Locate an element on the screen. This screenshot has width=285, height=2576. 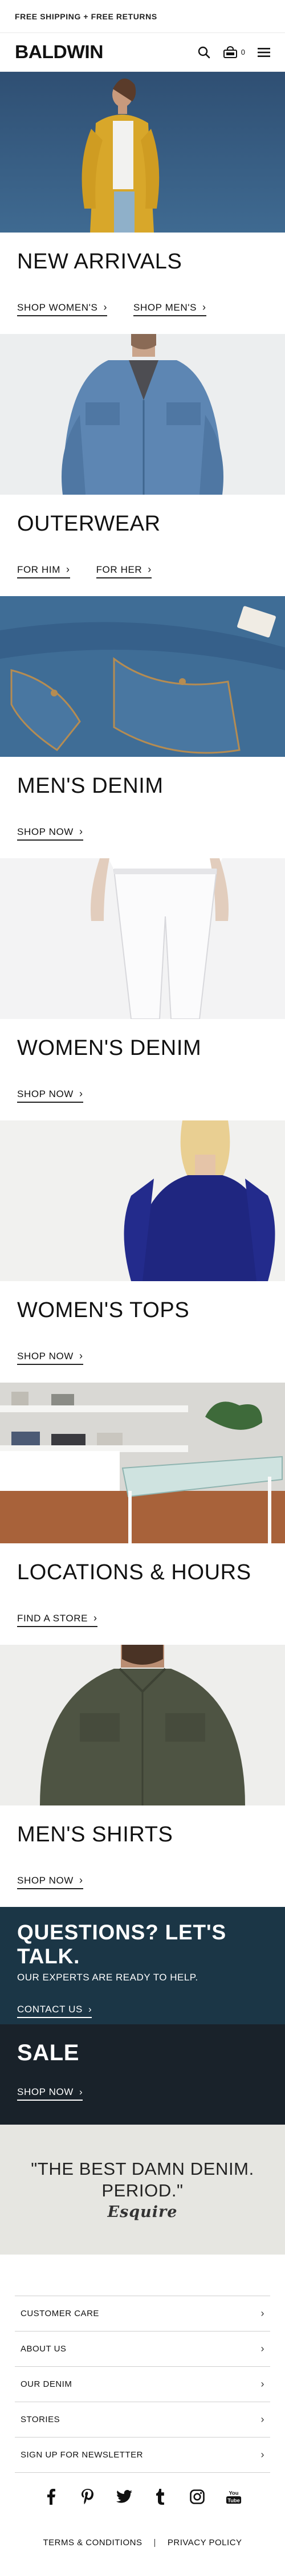
category-title: OUTERWEAR is located at coordinates (89, 524).